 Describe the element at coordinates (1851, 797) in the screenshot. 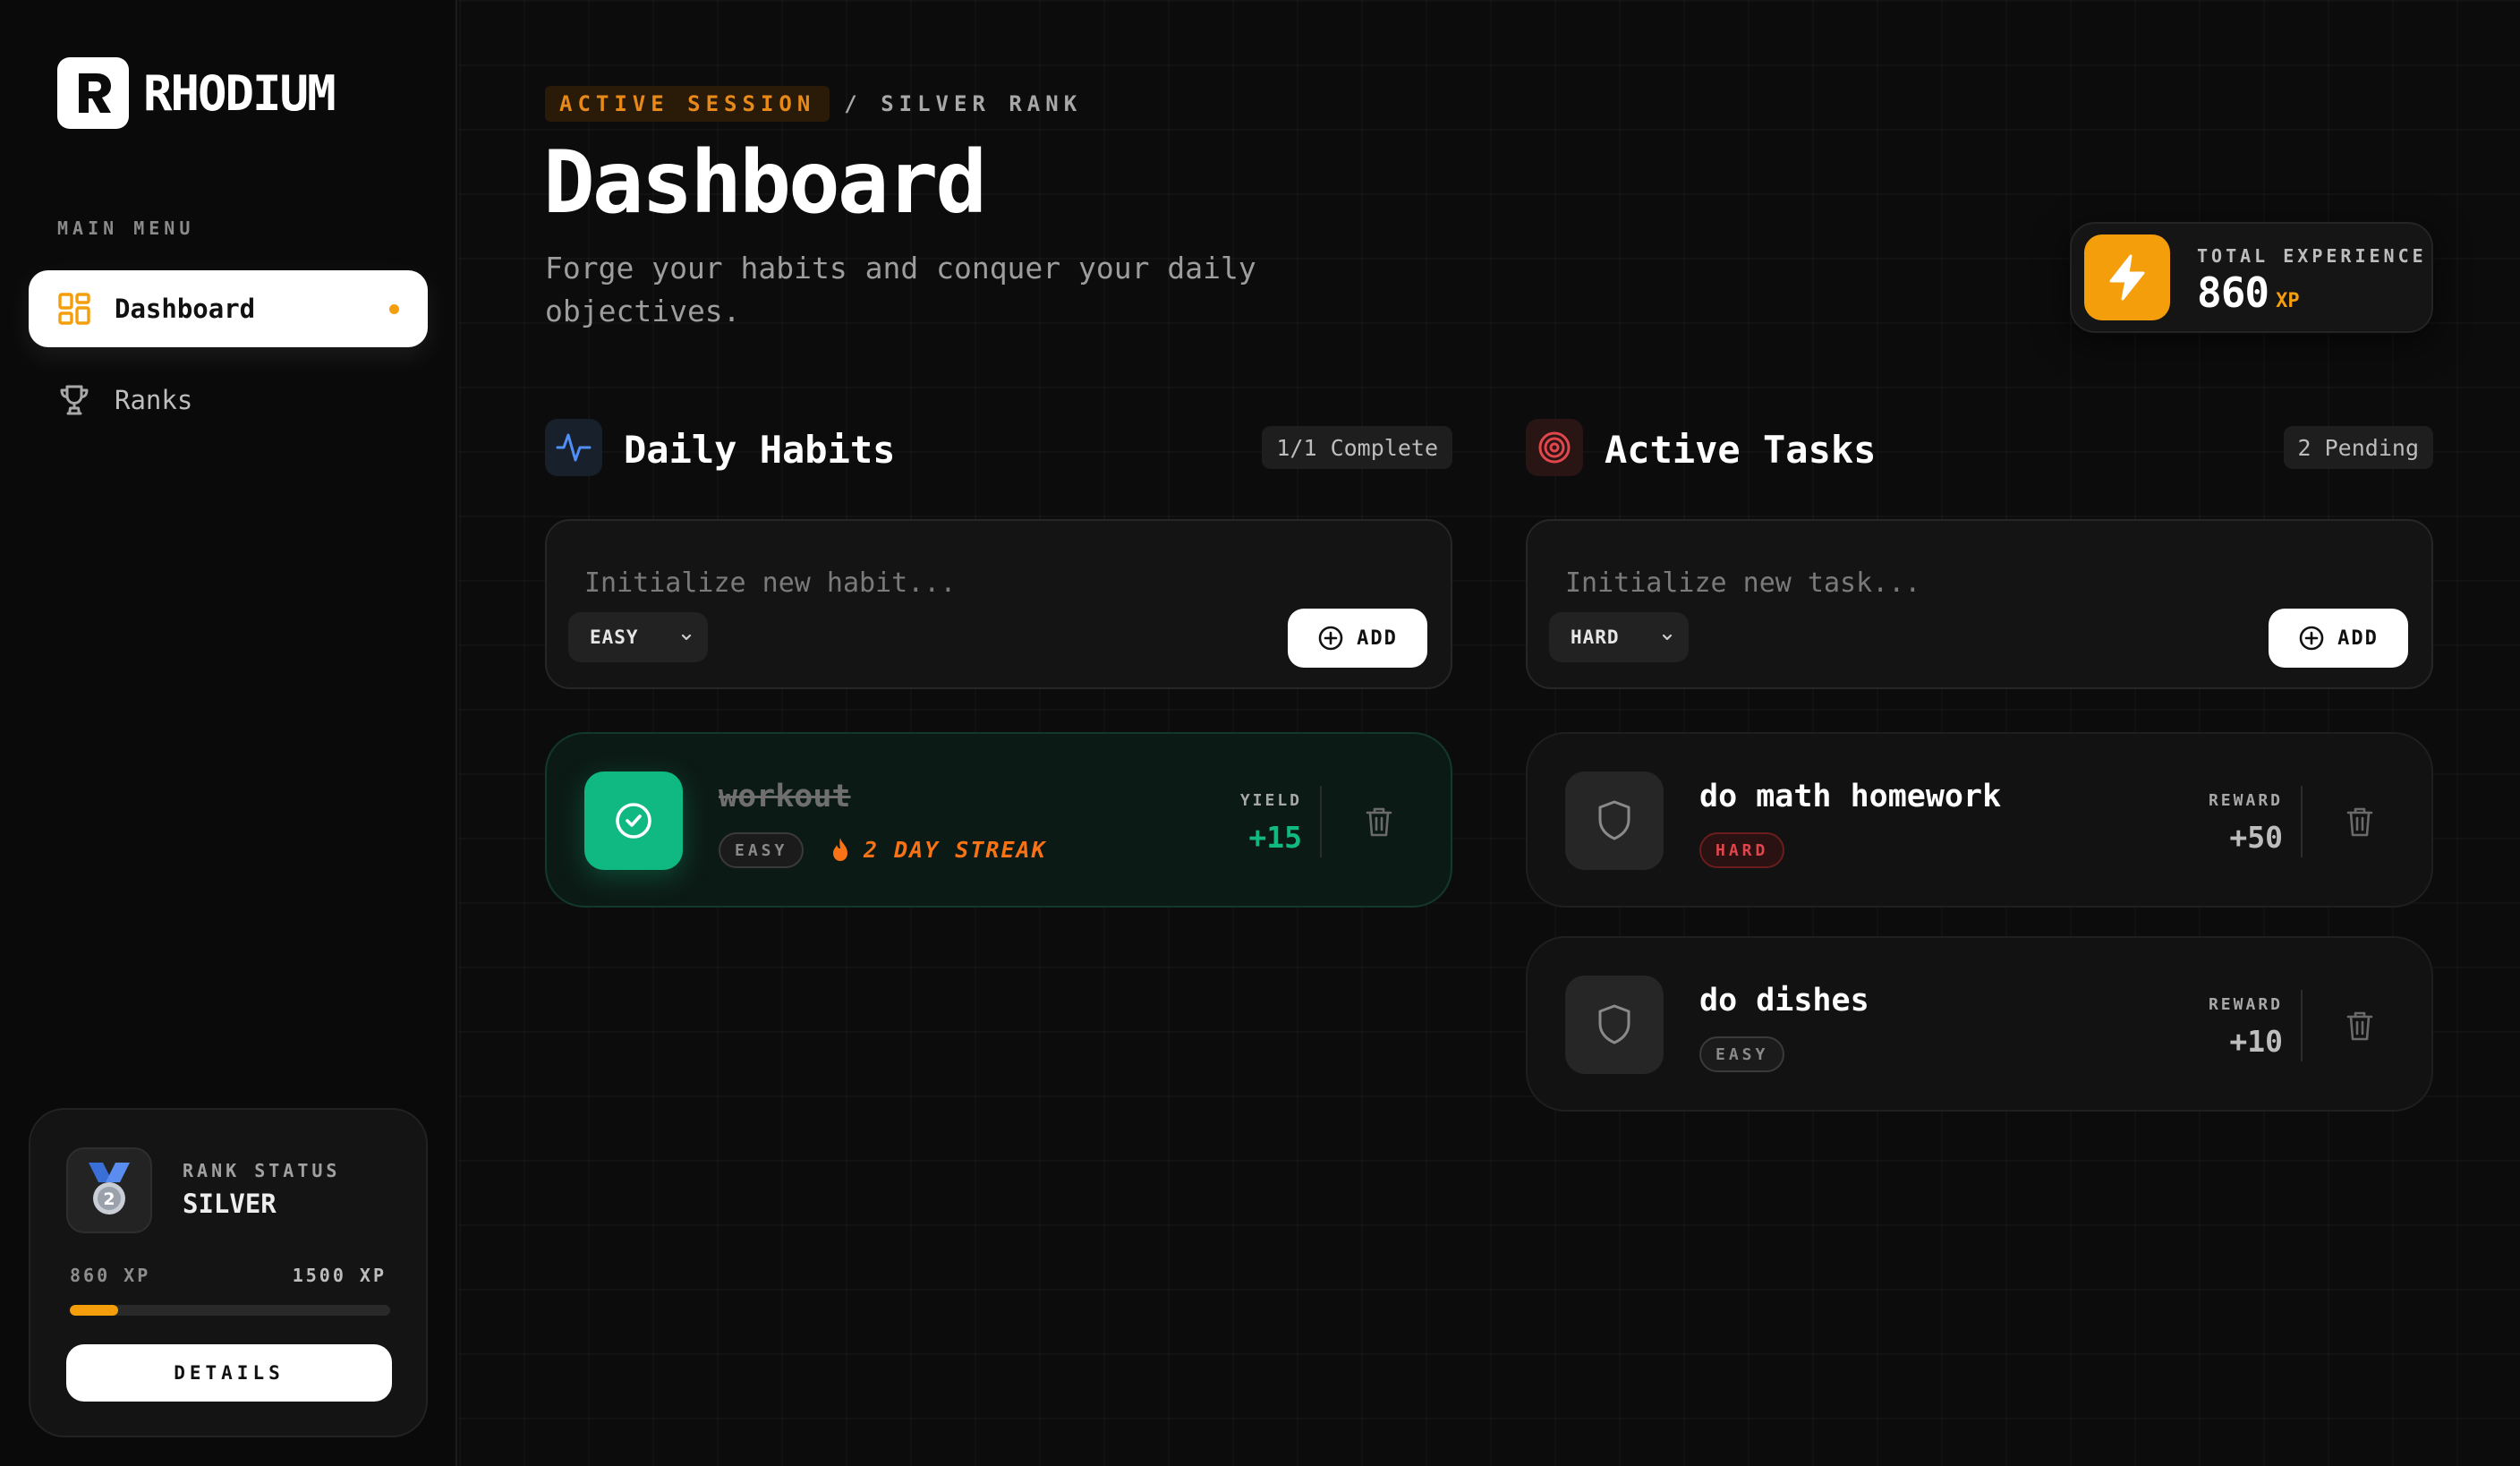

I see `task-name: do math homework` at that location.